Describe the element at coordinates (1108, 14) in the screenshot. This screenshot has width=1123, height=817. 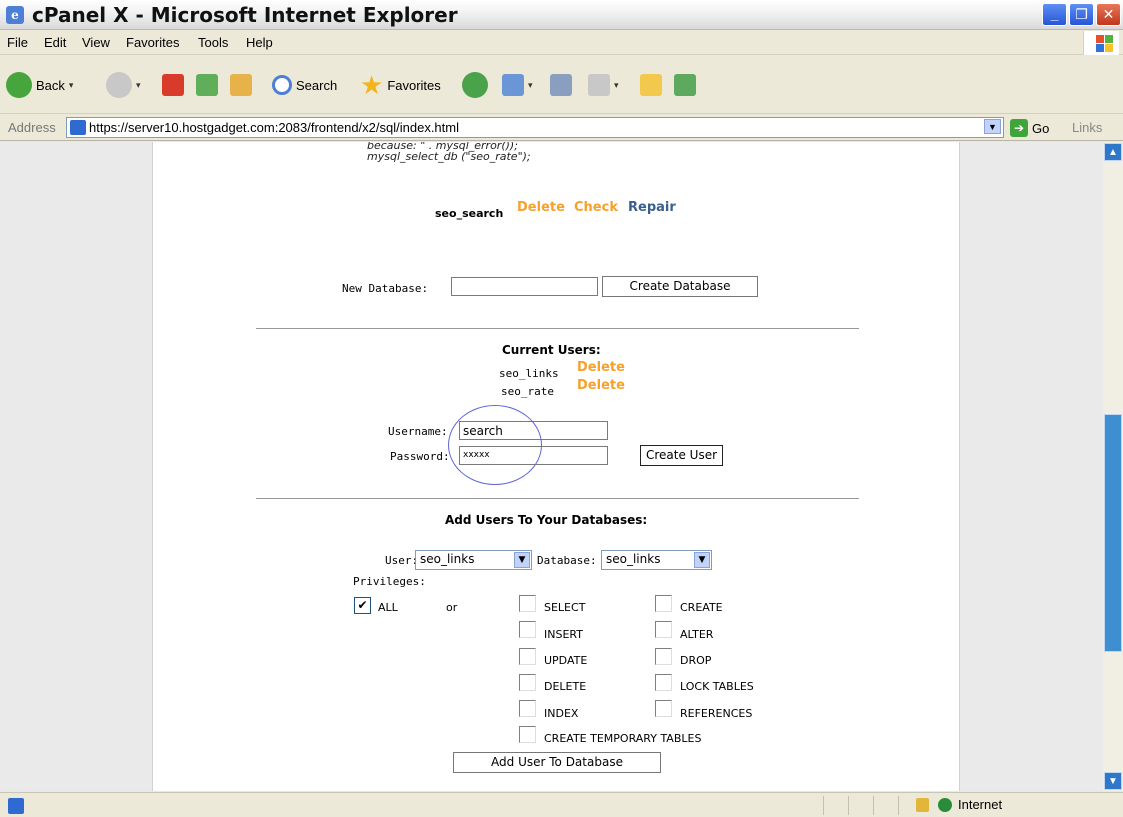
I see `close-button: ✕` at that location.